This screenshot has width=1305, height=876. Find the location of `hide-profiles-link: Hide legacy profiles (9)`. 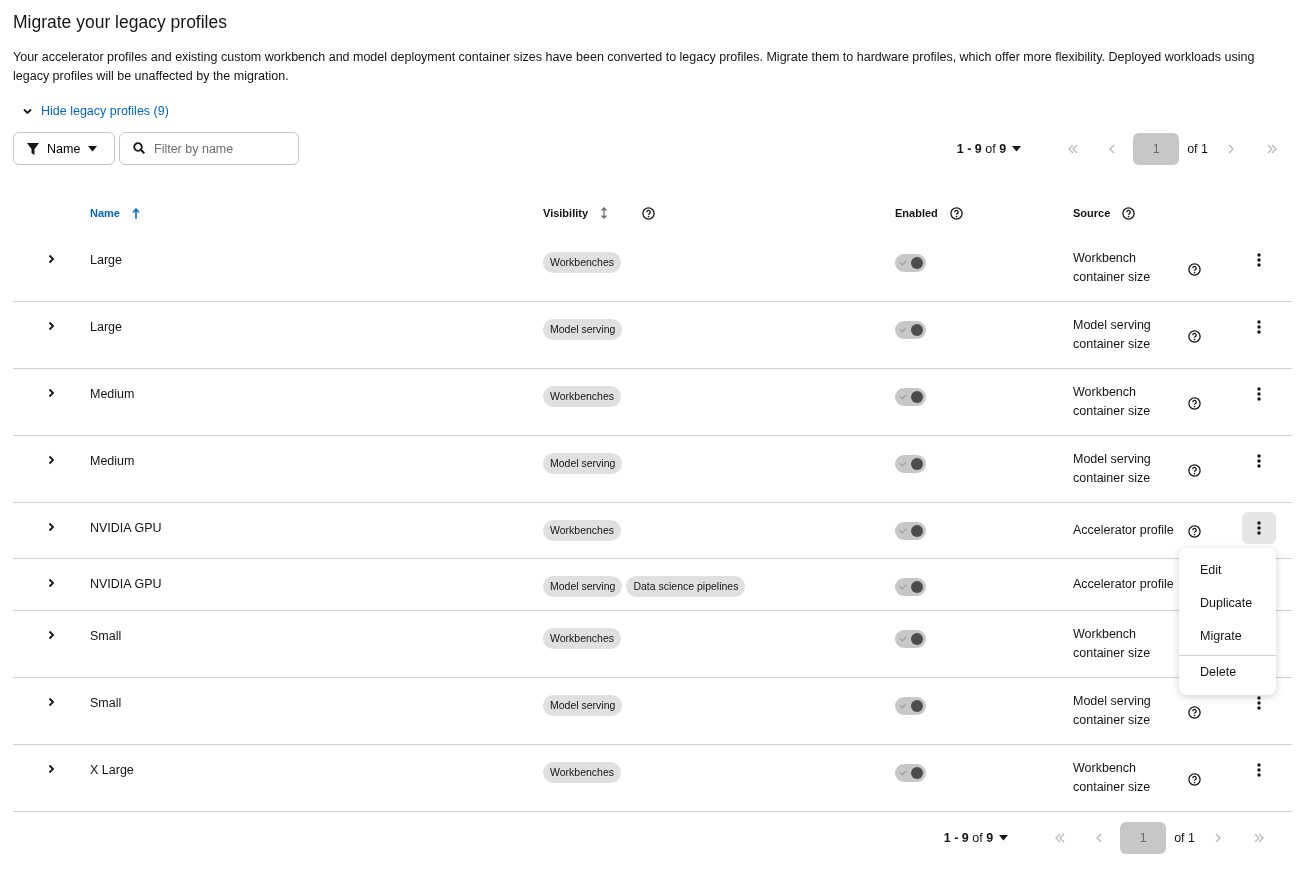

hide-profiles-link: Hide legacy profiles (9) is located at coordinates (96, 111).